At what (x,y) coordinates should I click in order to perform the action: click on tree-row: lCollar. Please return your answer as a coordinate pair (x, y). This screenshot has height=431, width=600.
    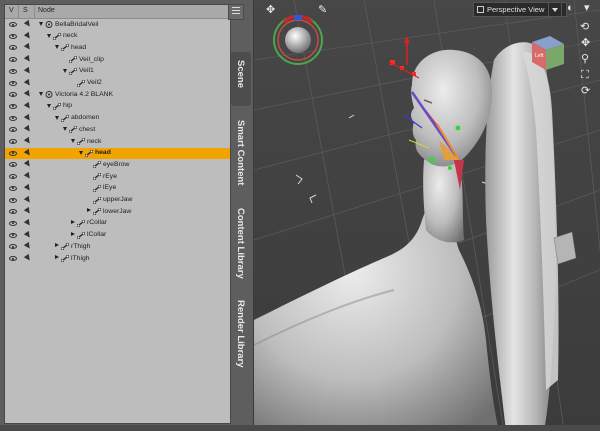
    Looking at the image, I should click on (117, 236).